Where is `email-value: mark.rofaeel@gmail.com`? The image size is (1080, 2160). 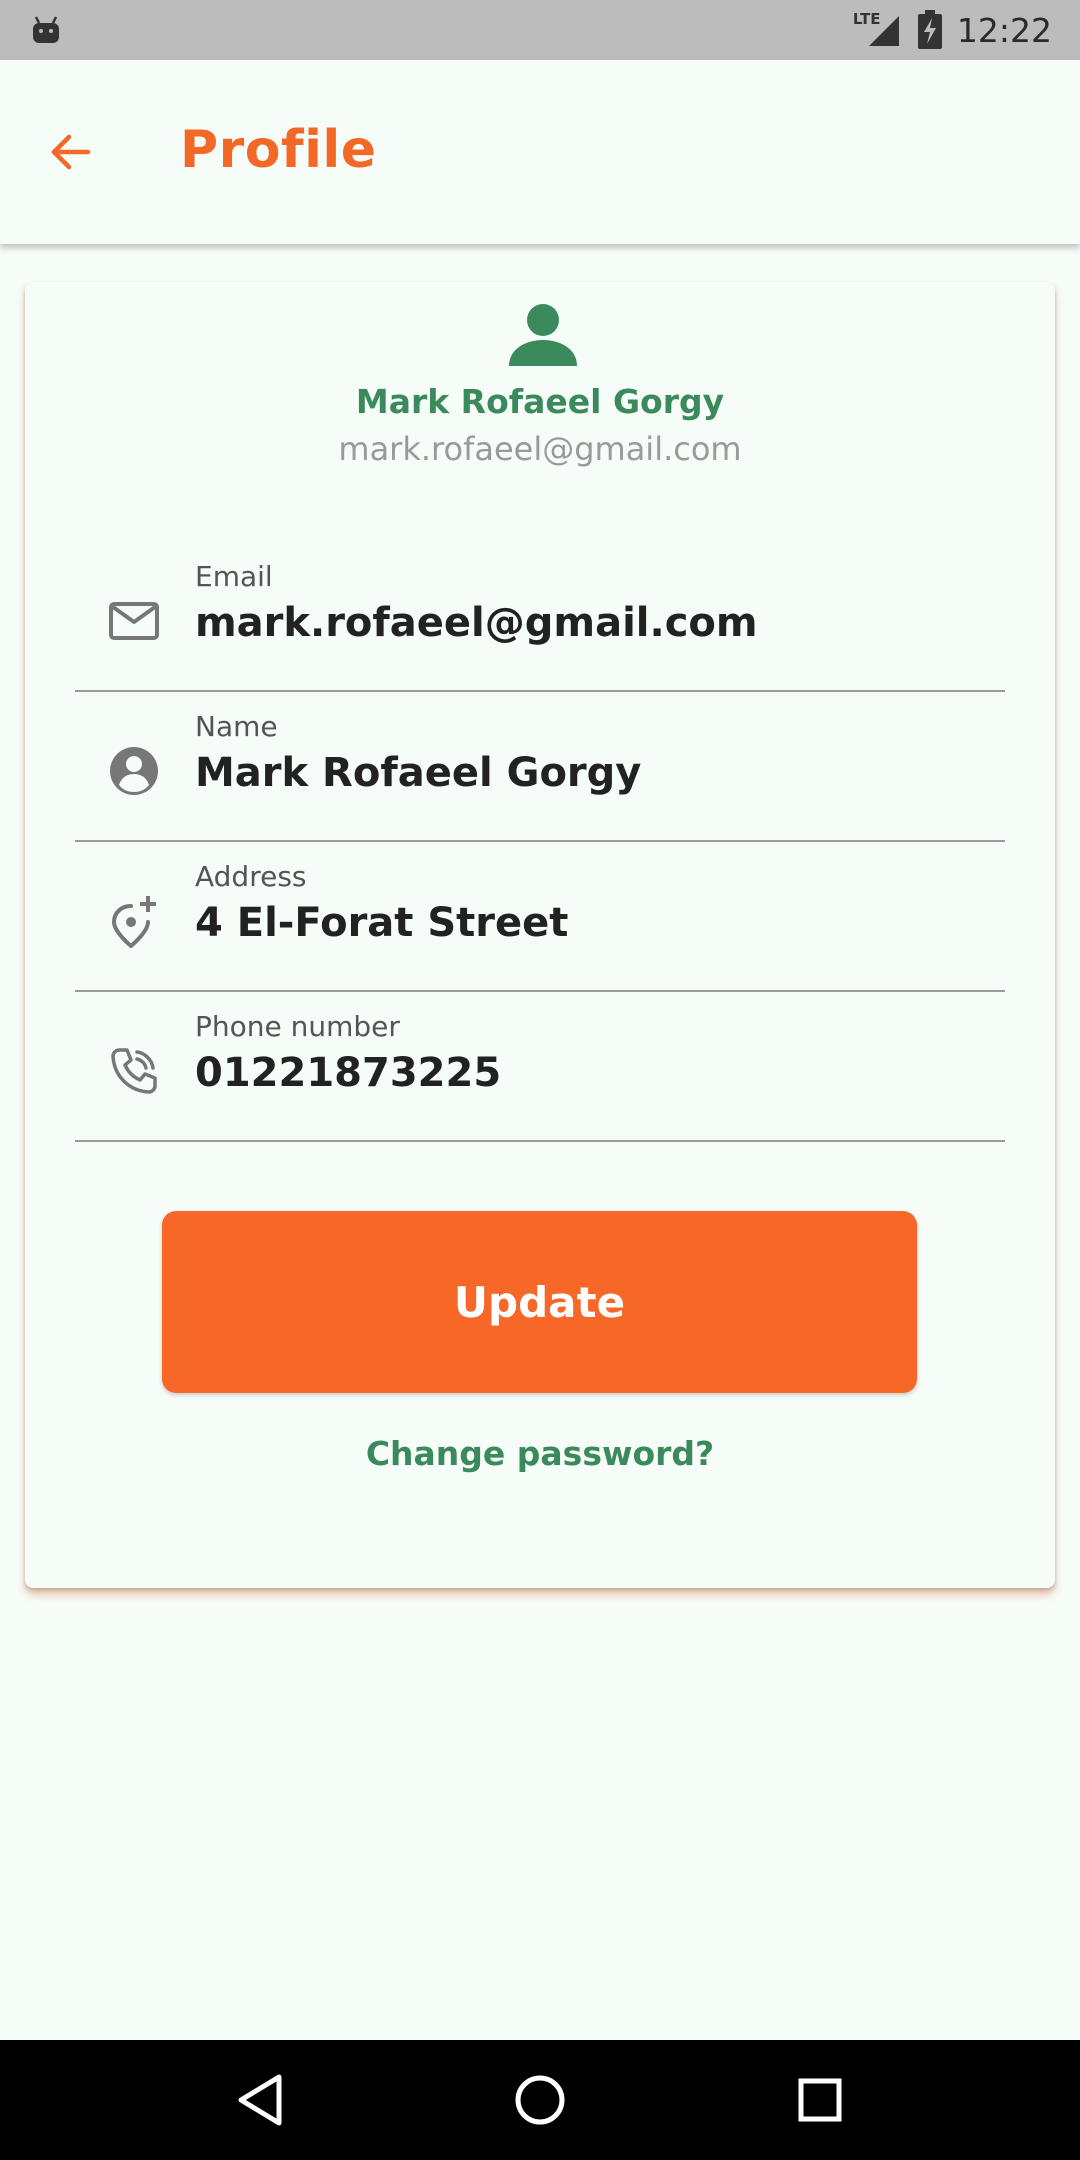 email-value: mark.rofaeel@gmail.com is located at coordinates (476, 623).